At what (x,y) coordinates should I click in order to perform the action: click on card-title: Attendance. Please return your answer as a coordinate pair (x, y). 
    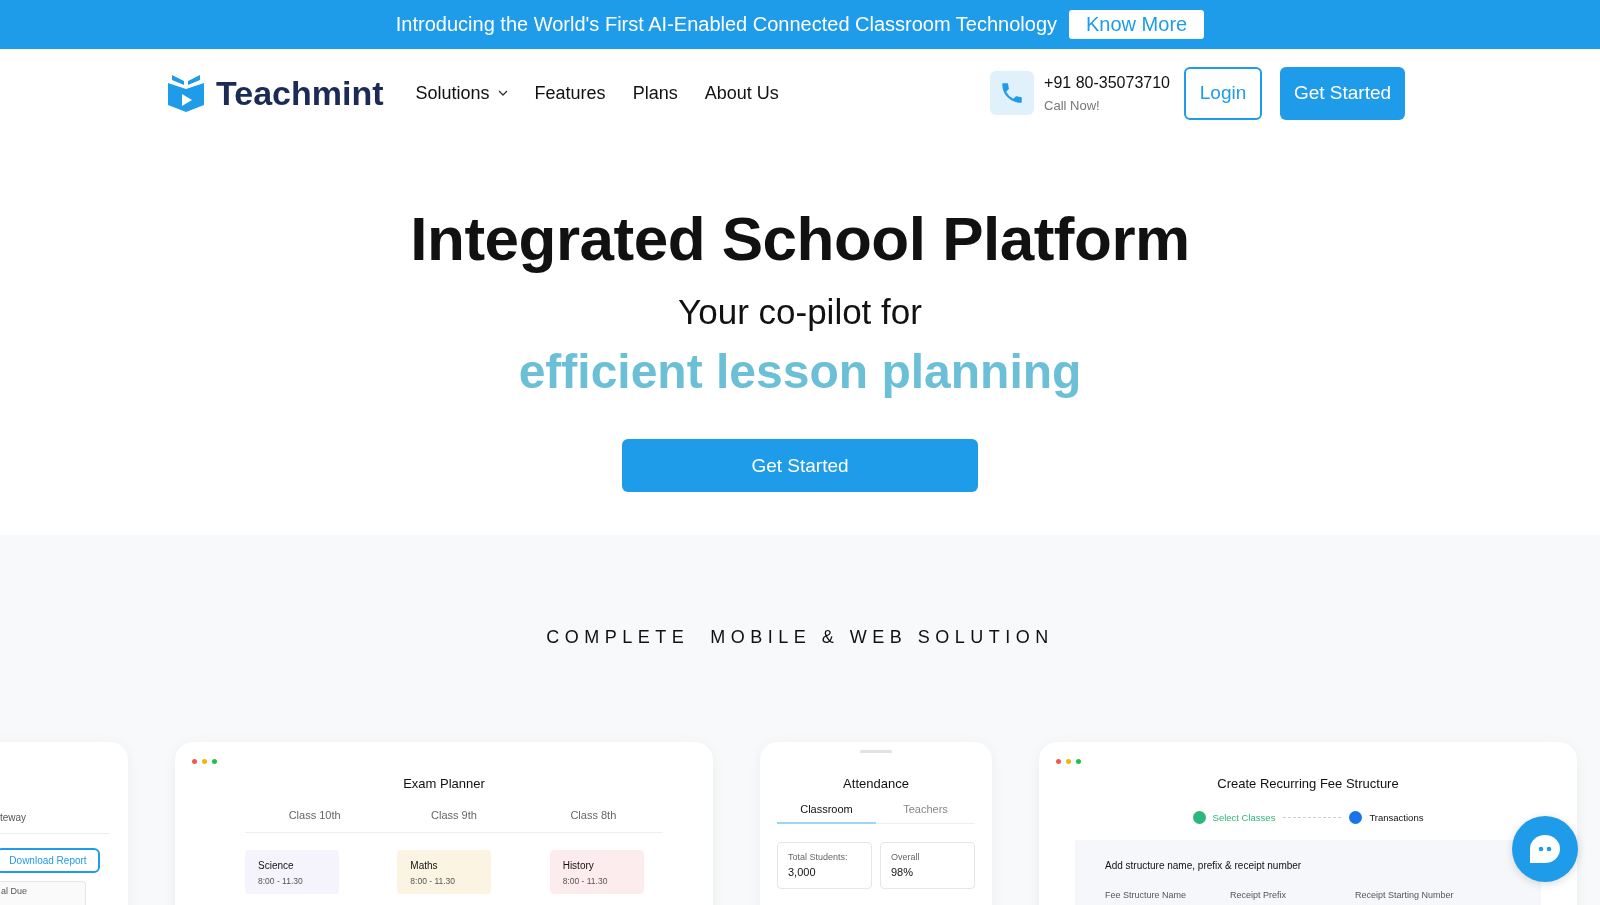
    Looking at the image, I should click on (876, 783).